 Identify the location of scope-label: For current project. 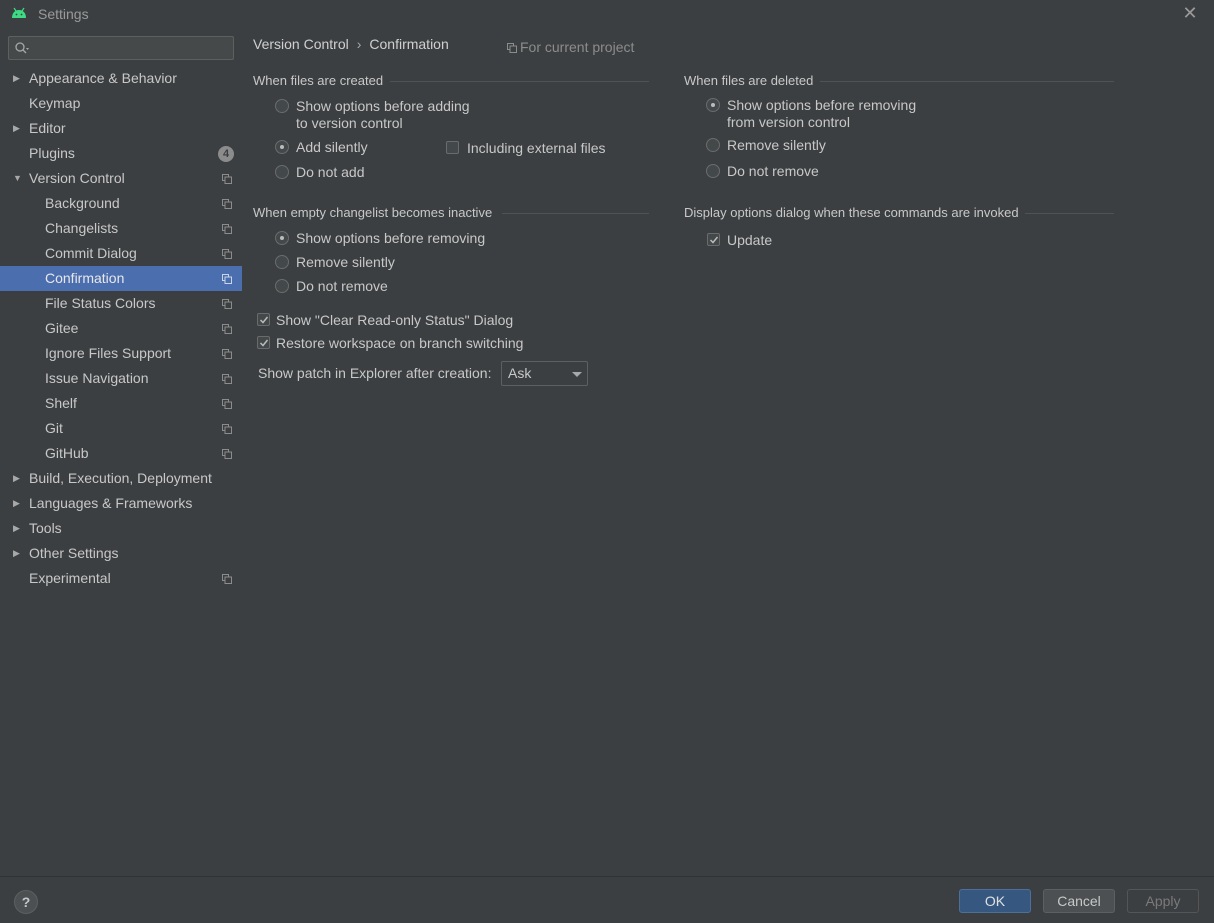
(570, 47).